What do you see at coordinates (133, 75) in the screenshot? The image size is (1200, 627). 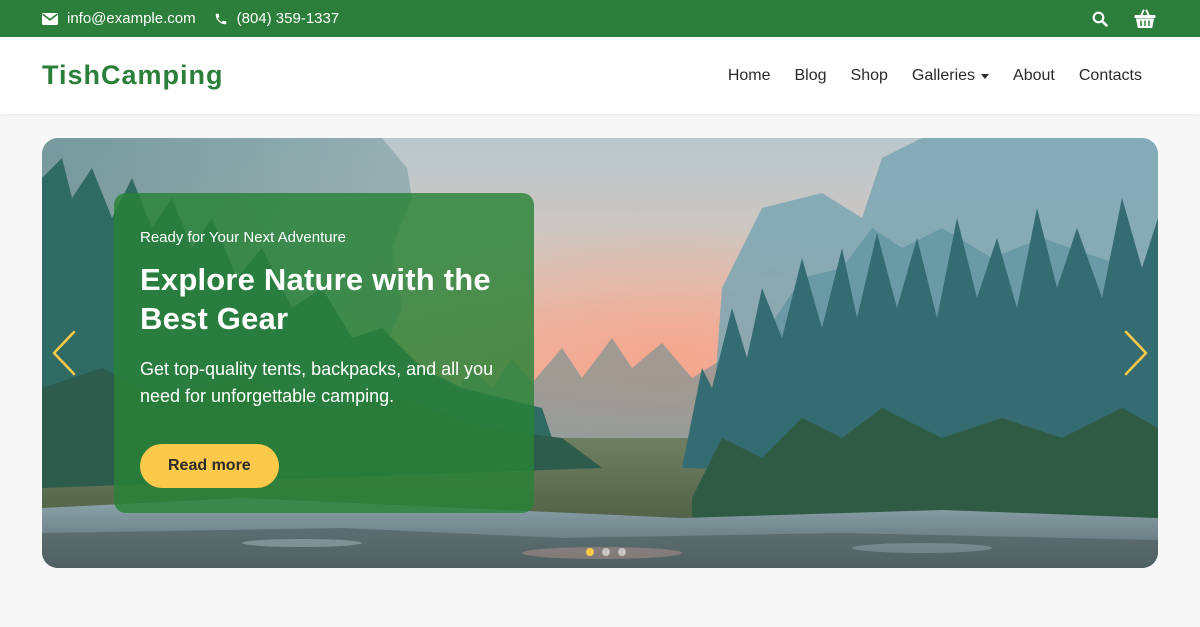 I see `brand-logo: TishCamping` at bounding box center [133, 75].